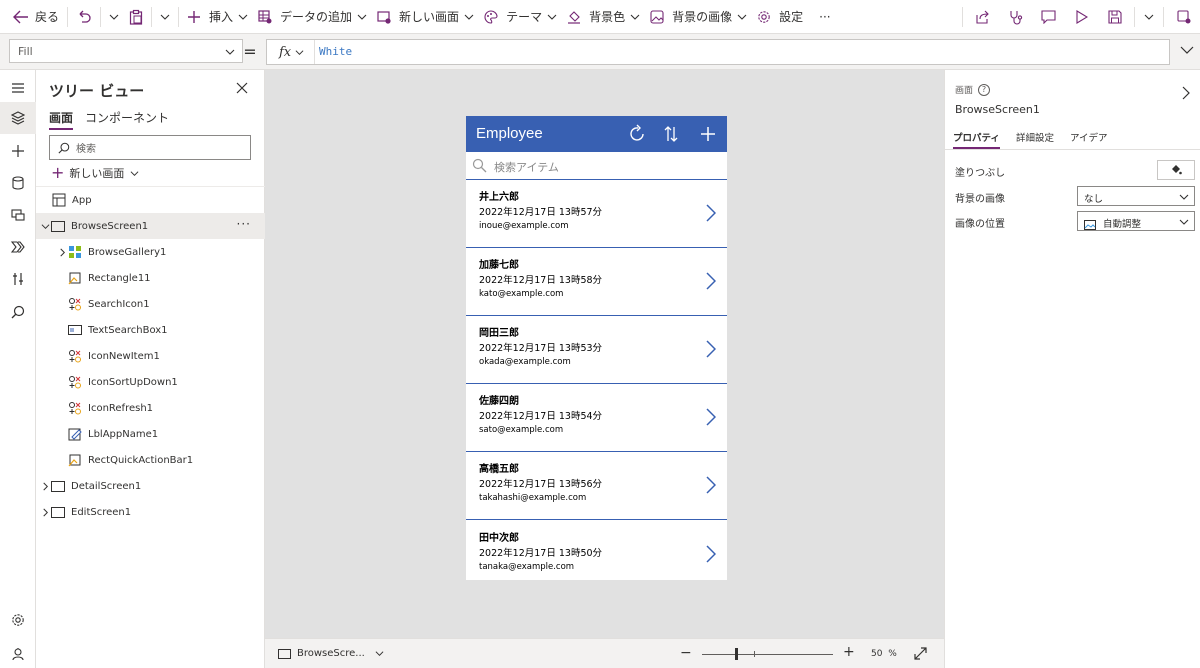  I want to click on back-button: 戻る, so click(36, 17).